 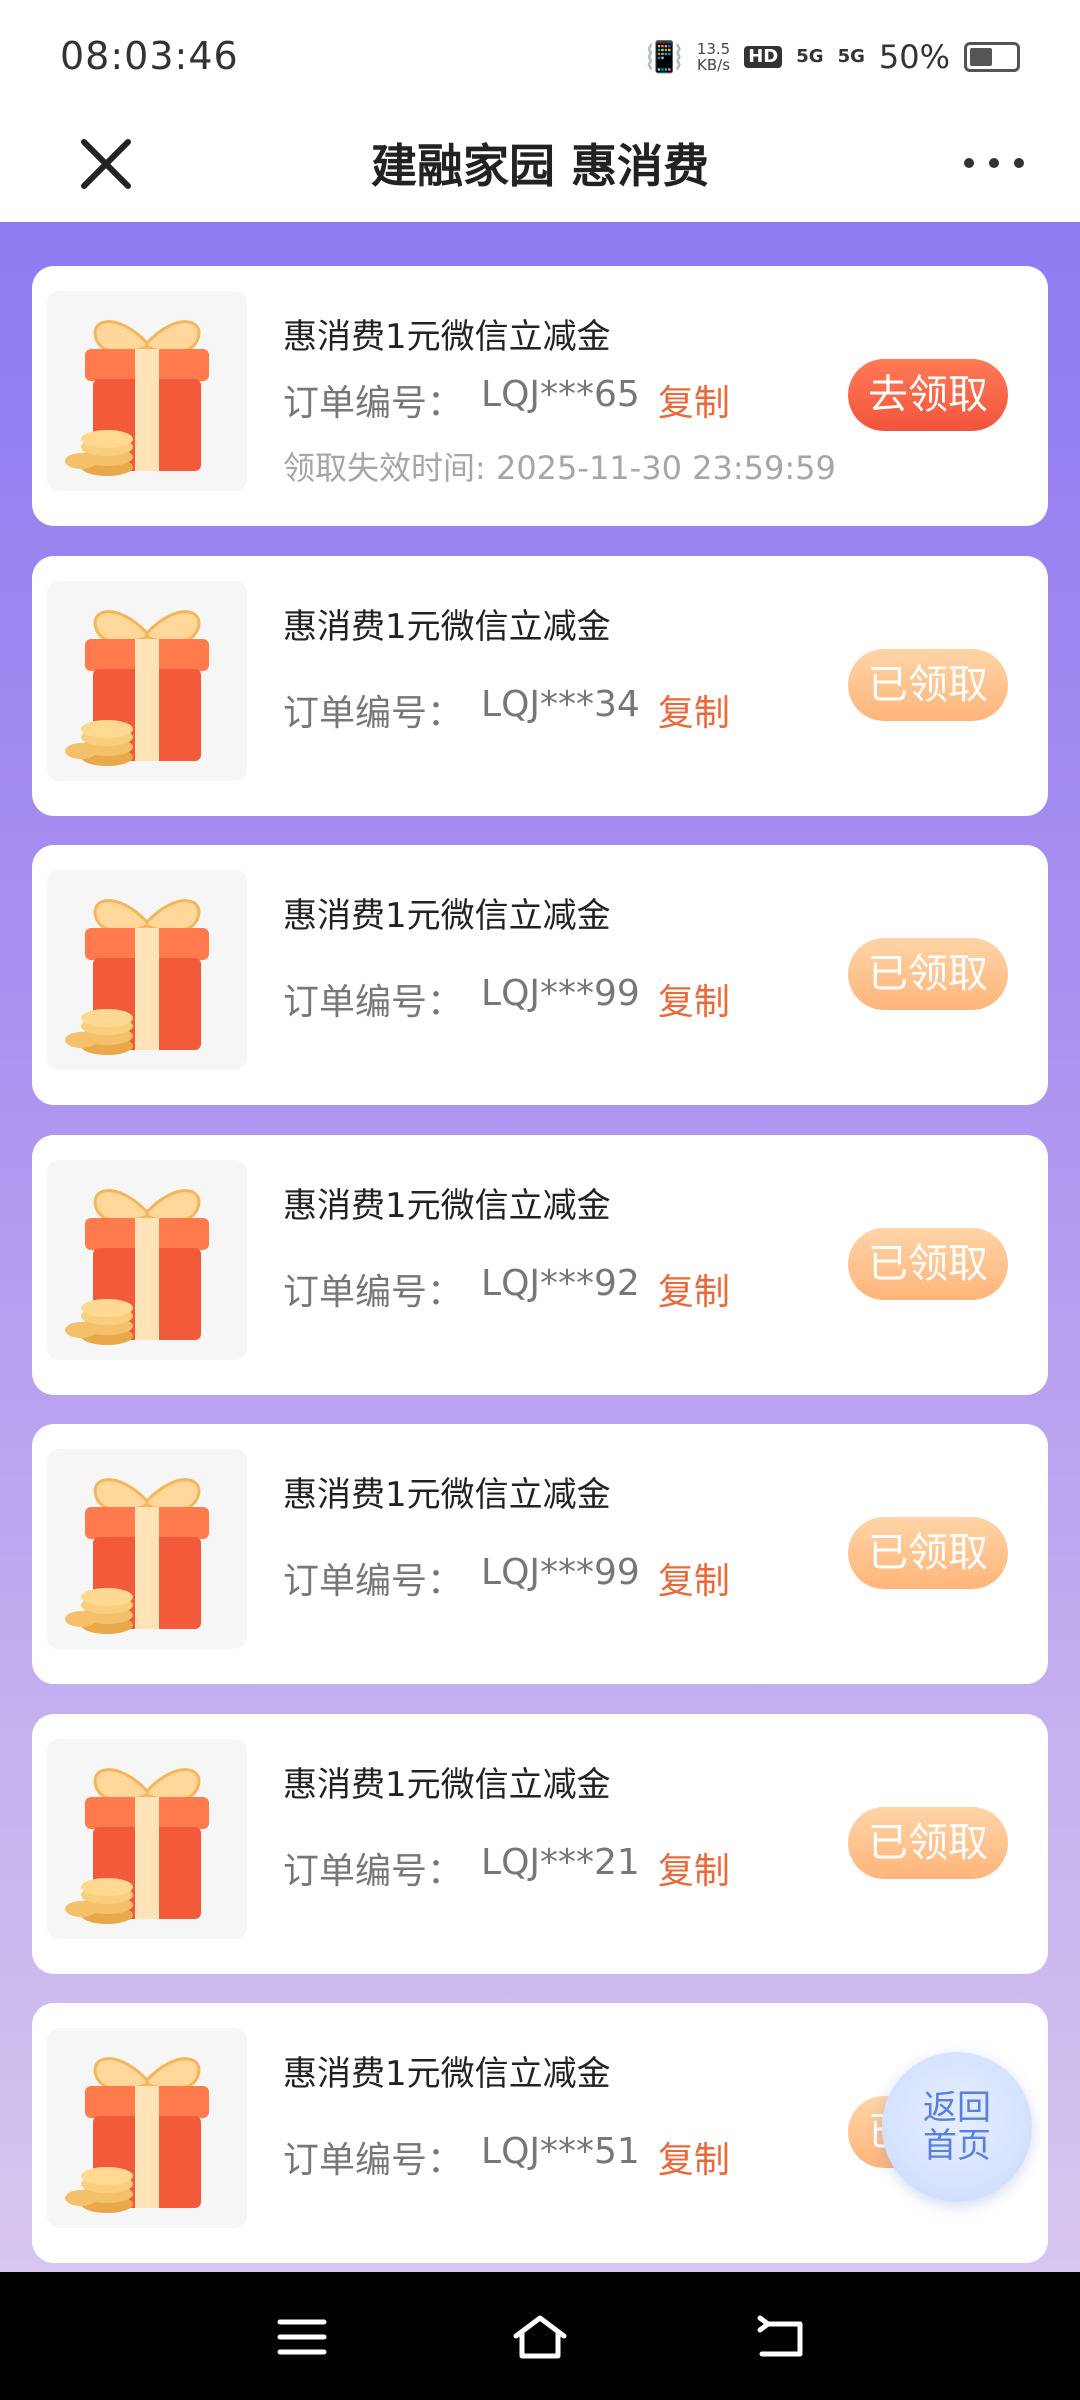 What do you see at coordinates (560, 1283) in the screenshot?
I see `order-number: LQJ***92` at bounding box center [560, 1283].